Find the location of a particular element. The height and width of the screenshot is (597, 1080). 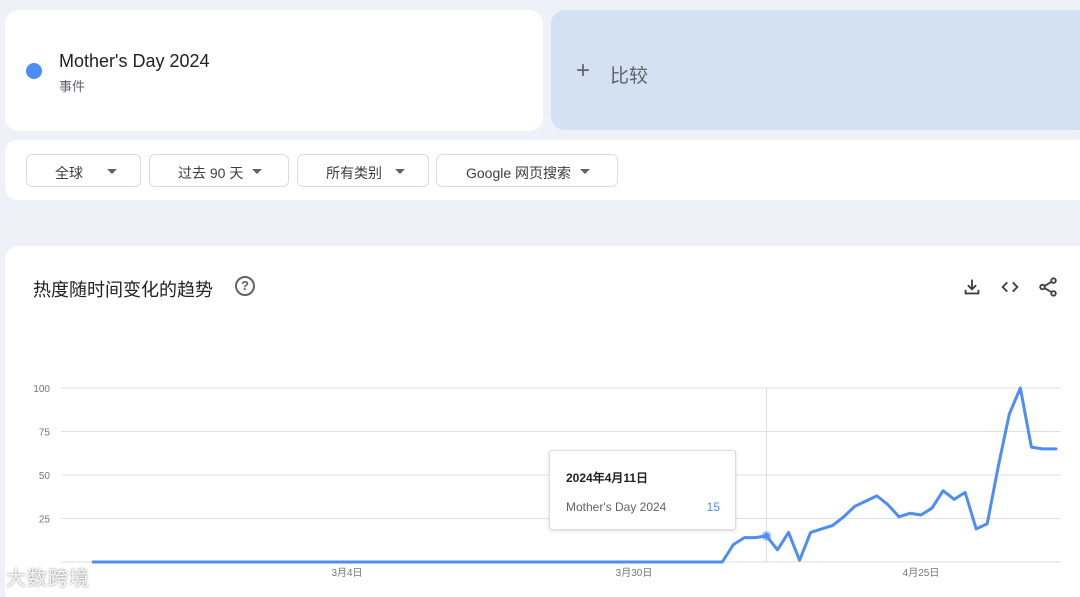

download-icon is located at coordinates (972, 287).